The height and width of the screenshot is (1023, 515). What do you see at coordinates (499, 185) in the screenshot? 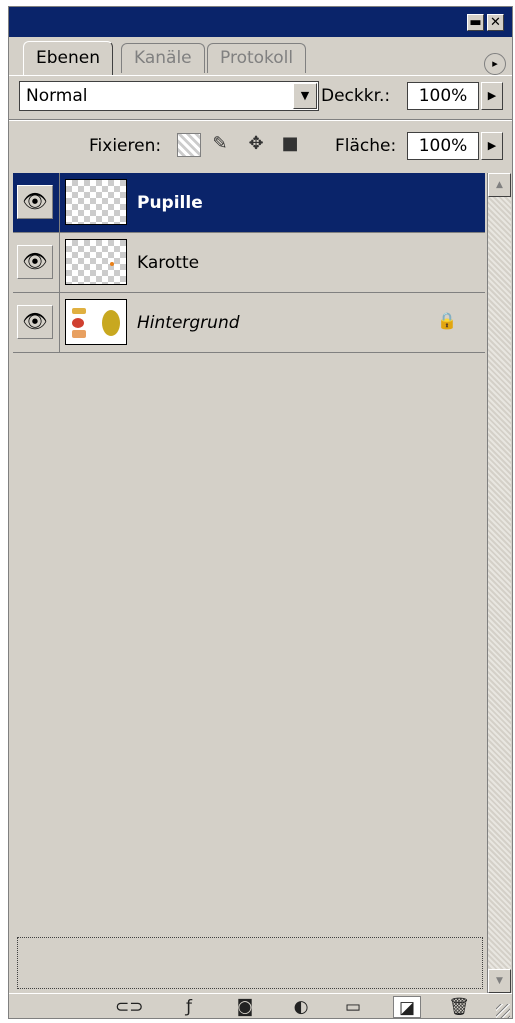
I see `scroll-up-icon: ▲` at bounding box center [499, 185].